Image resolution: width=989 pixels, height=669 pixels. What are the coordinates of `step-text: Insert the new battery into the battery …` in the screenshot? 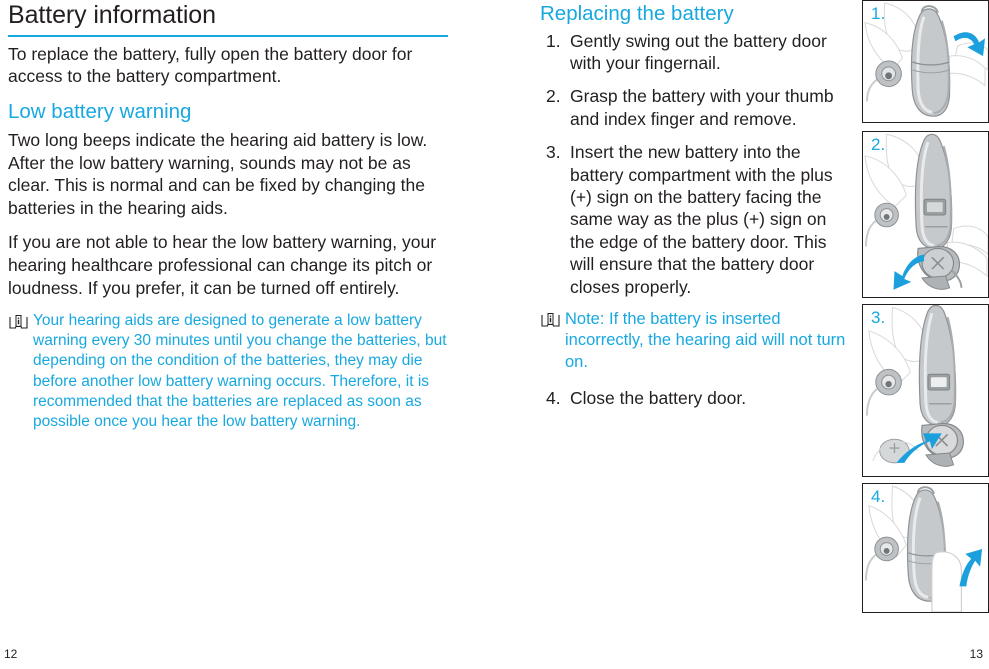 It's located at (701, 219).